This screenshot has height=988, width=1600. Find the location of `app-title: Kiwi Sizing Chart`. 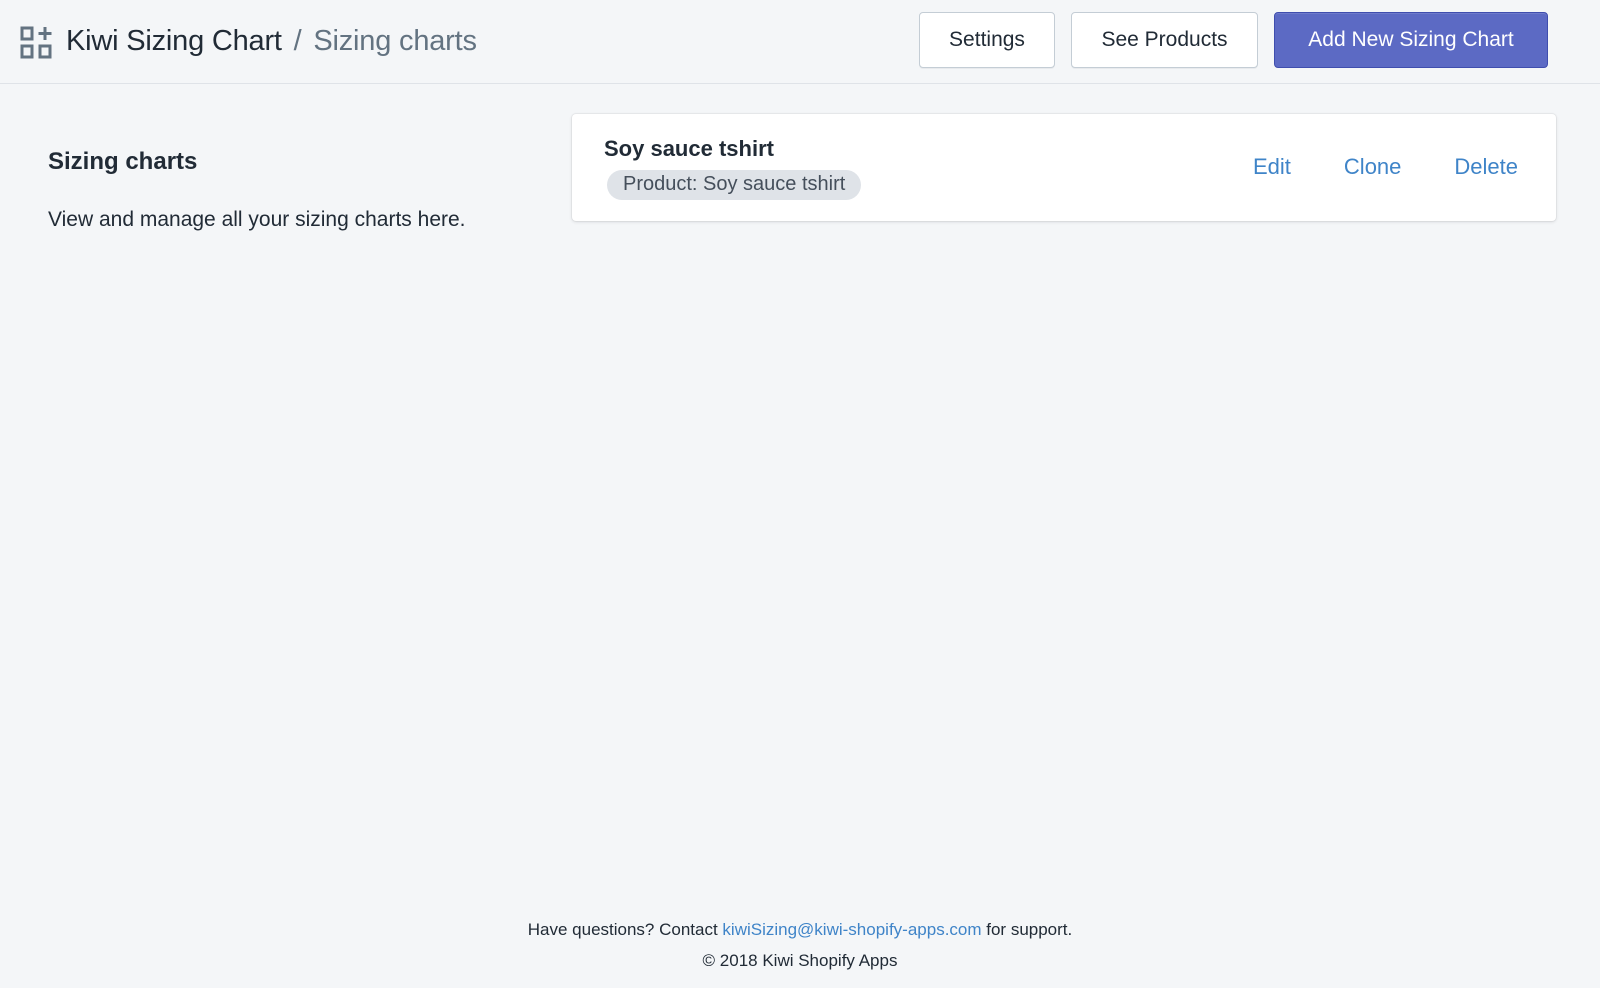

app-title: Kiwi Sizing Chart is located at coordinates (174, 41).